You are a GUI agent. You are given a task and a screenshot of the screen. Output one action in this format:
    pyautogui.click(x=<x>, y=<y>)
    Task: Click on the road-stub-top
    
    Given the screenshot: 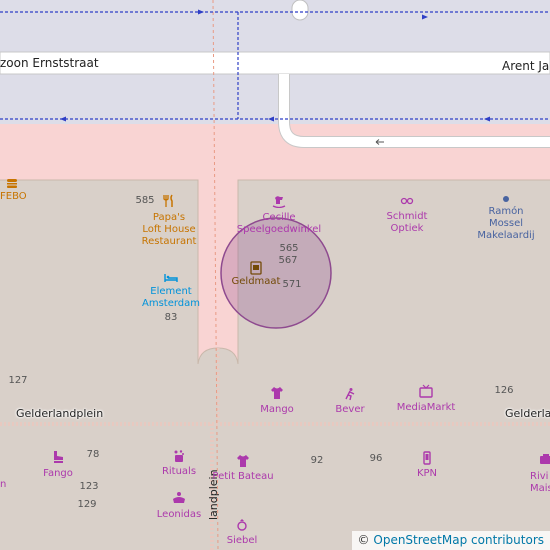 What is the action you would take?
    pyautogui.click(x=300, y=10)
    